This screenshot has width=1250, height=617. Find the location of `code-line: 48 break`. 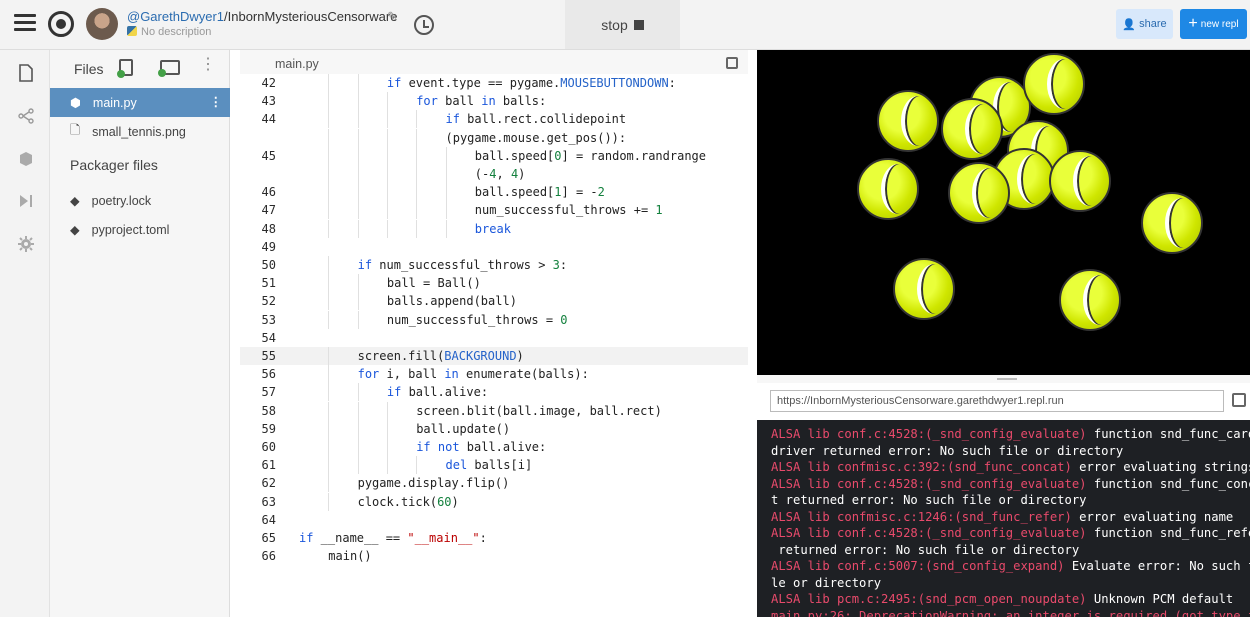

code-line: 48 break is located at coordinates (494, 228).